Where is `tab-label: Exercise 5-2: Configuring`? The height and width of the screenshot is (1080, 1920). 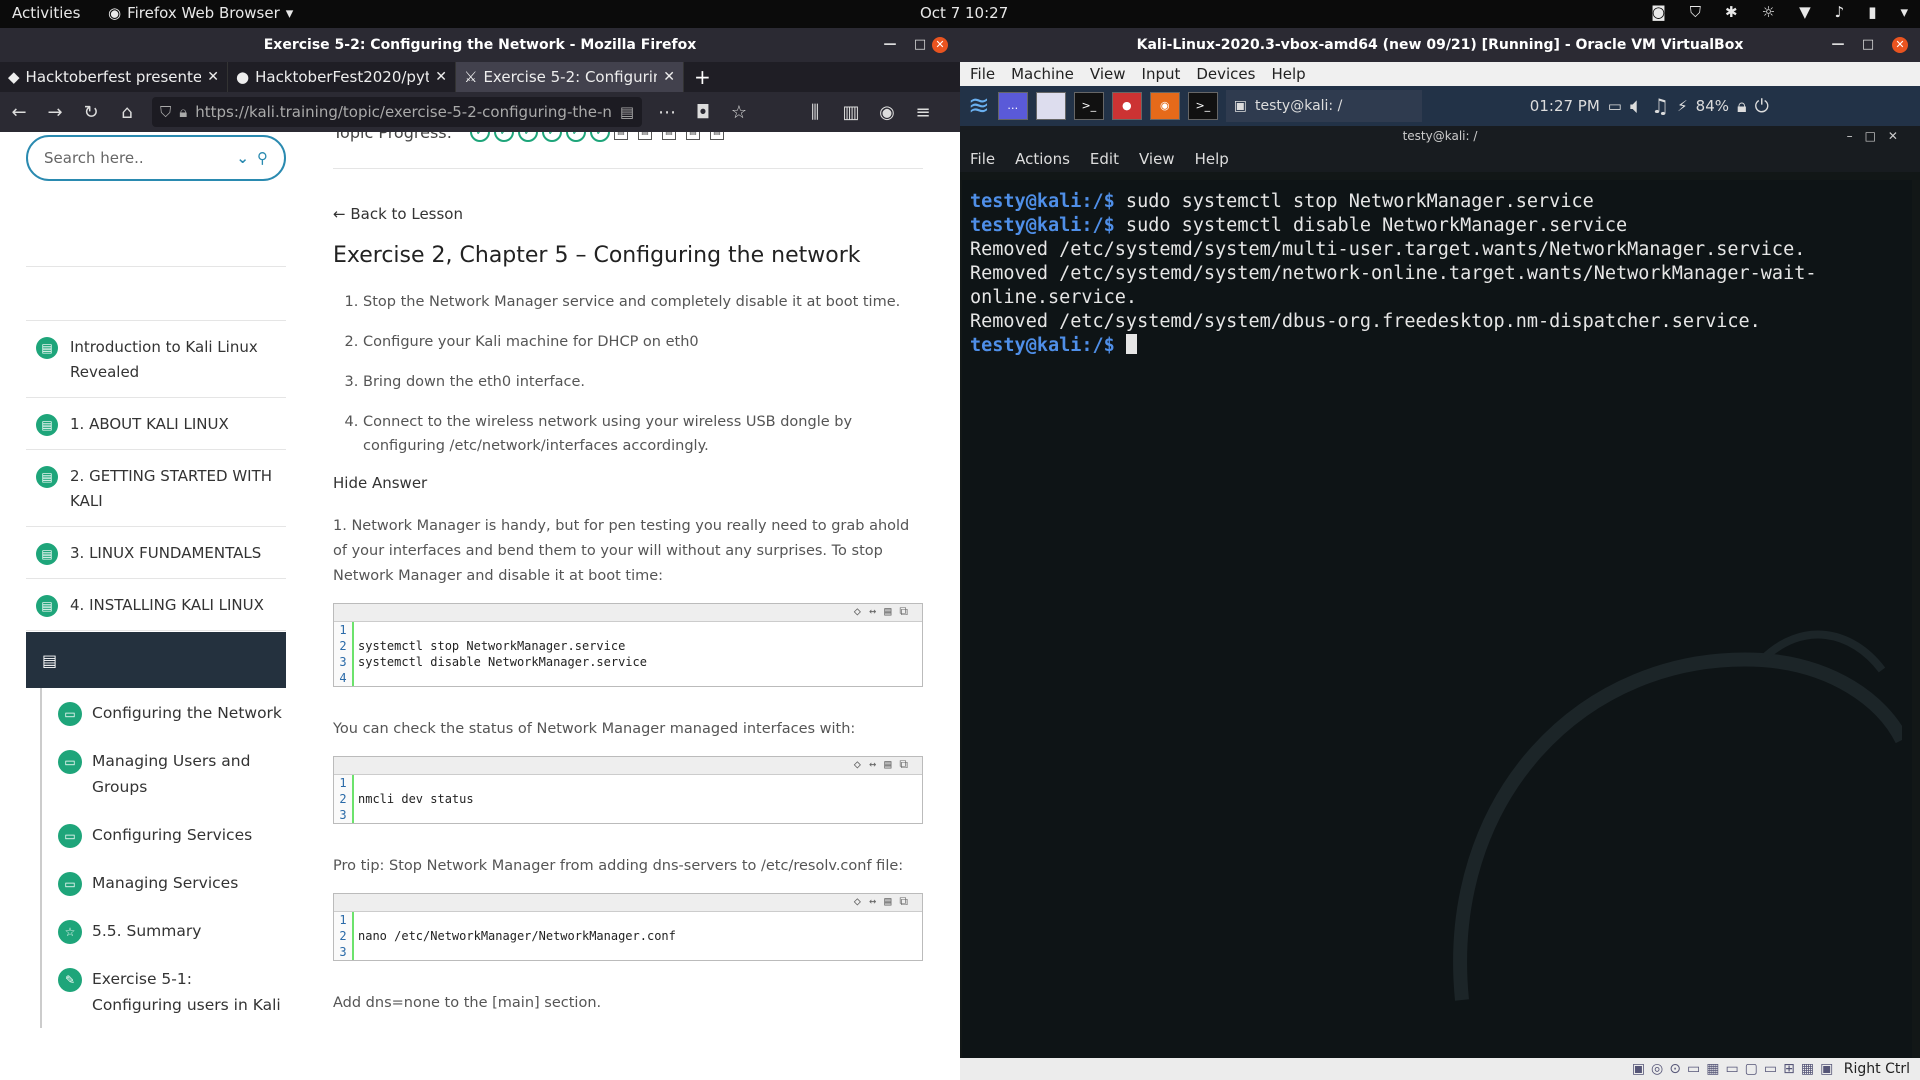
tab-label: Exercise 5-2: Configuring is located at coordinates (570, 77).